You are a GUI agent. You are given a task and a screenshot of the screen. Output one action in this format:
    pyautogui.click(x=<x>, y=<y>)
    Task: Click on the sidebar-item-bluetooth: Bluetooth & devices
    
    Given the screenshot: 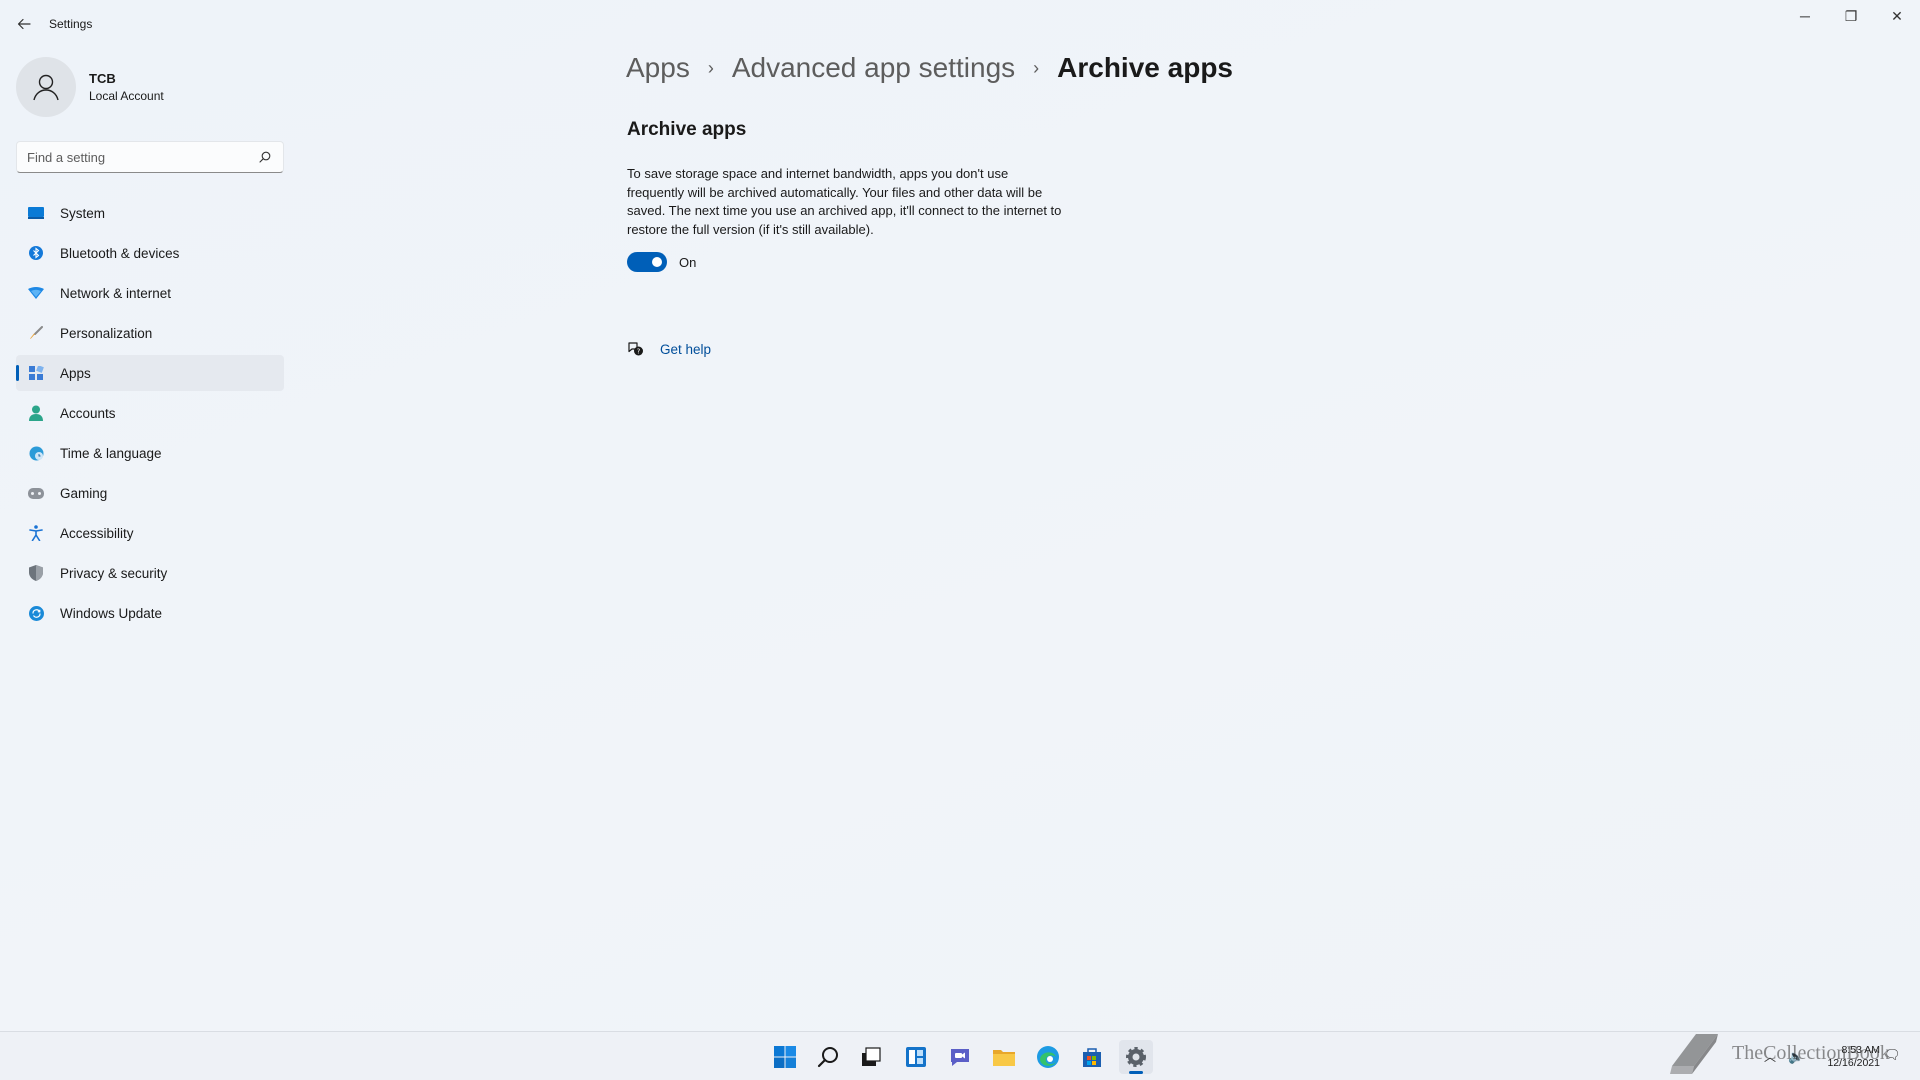 What is the action you would take?
    pyautogui.click(x=150, y=253)
    